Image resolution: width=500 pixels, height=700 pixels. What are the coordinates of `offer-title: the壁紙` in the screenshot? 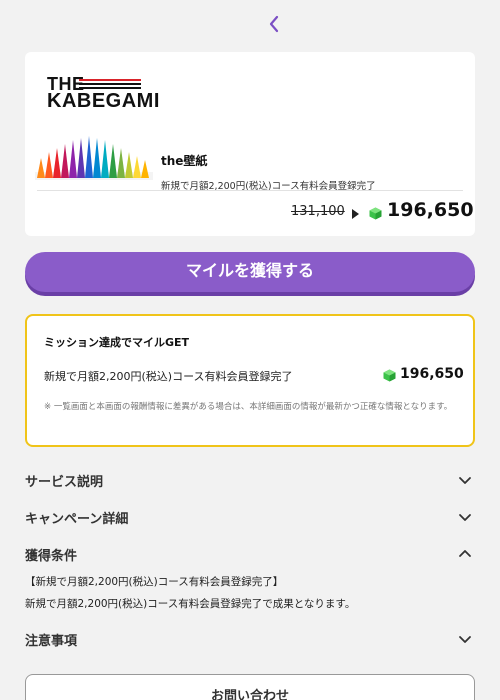 It's located at (184, 161).